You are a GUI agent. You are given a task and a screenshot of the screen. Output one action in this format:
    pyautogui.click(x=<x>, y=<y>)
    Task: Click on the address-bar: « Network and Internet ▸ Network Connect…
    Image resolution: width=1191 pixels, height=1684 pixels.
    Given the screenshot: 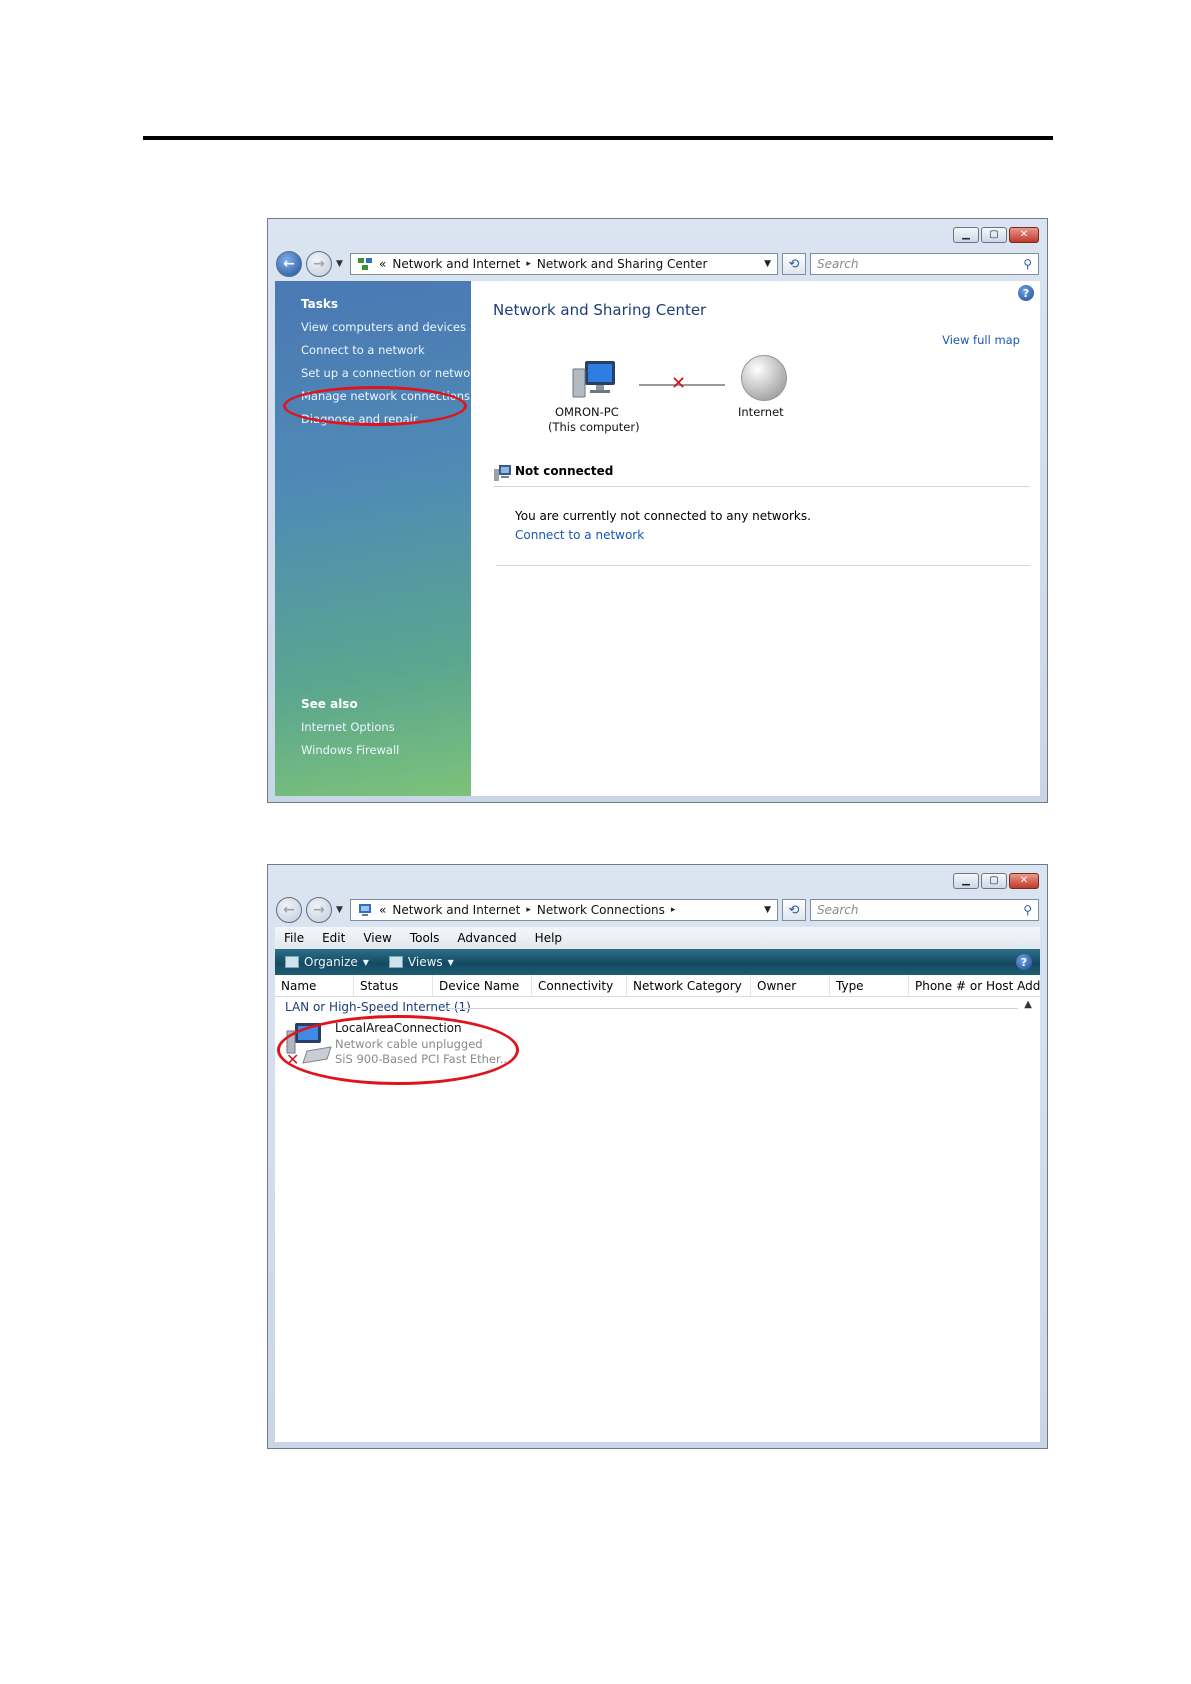 What is the action you would take?
    pyautogui.click(x=564, y=910)
    